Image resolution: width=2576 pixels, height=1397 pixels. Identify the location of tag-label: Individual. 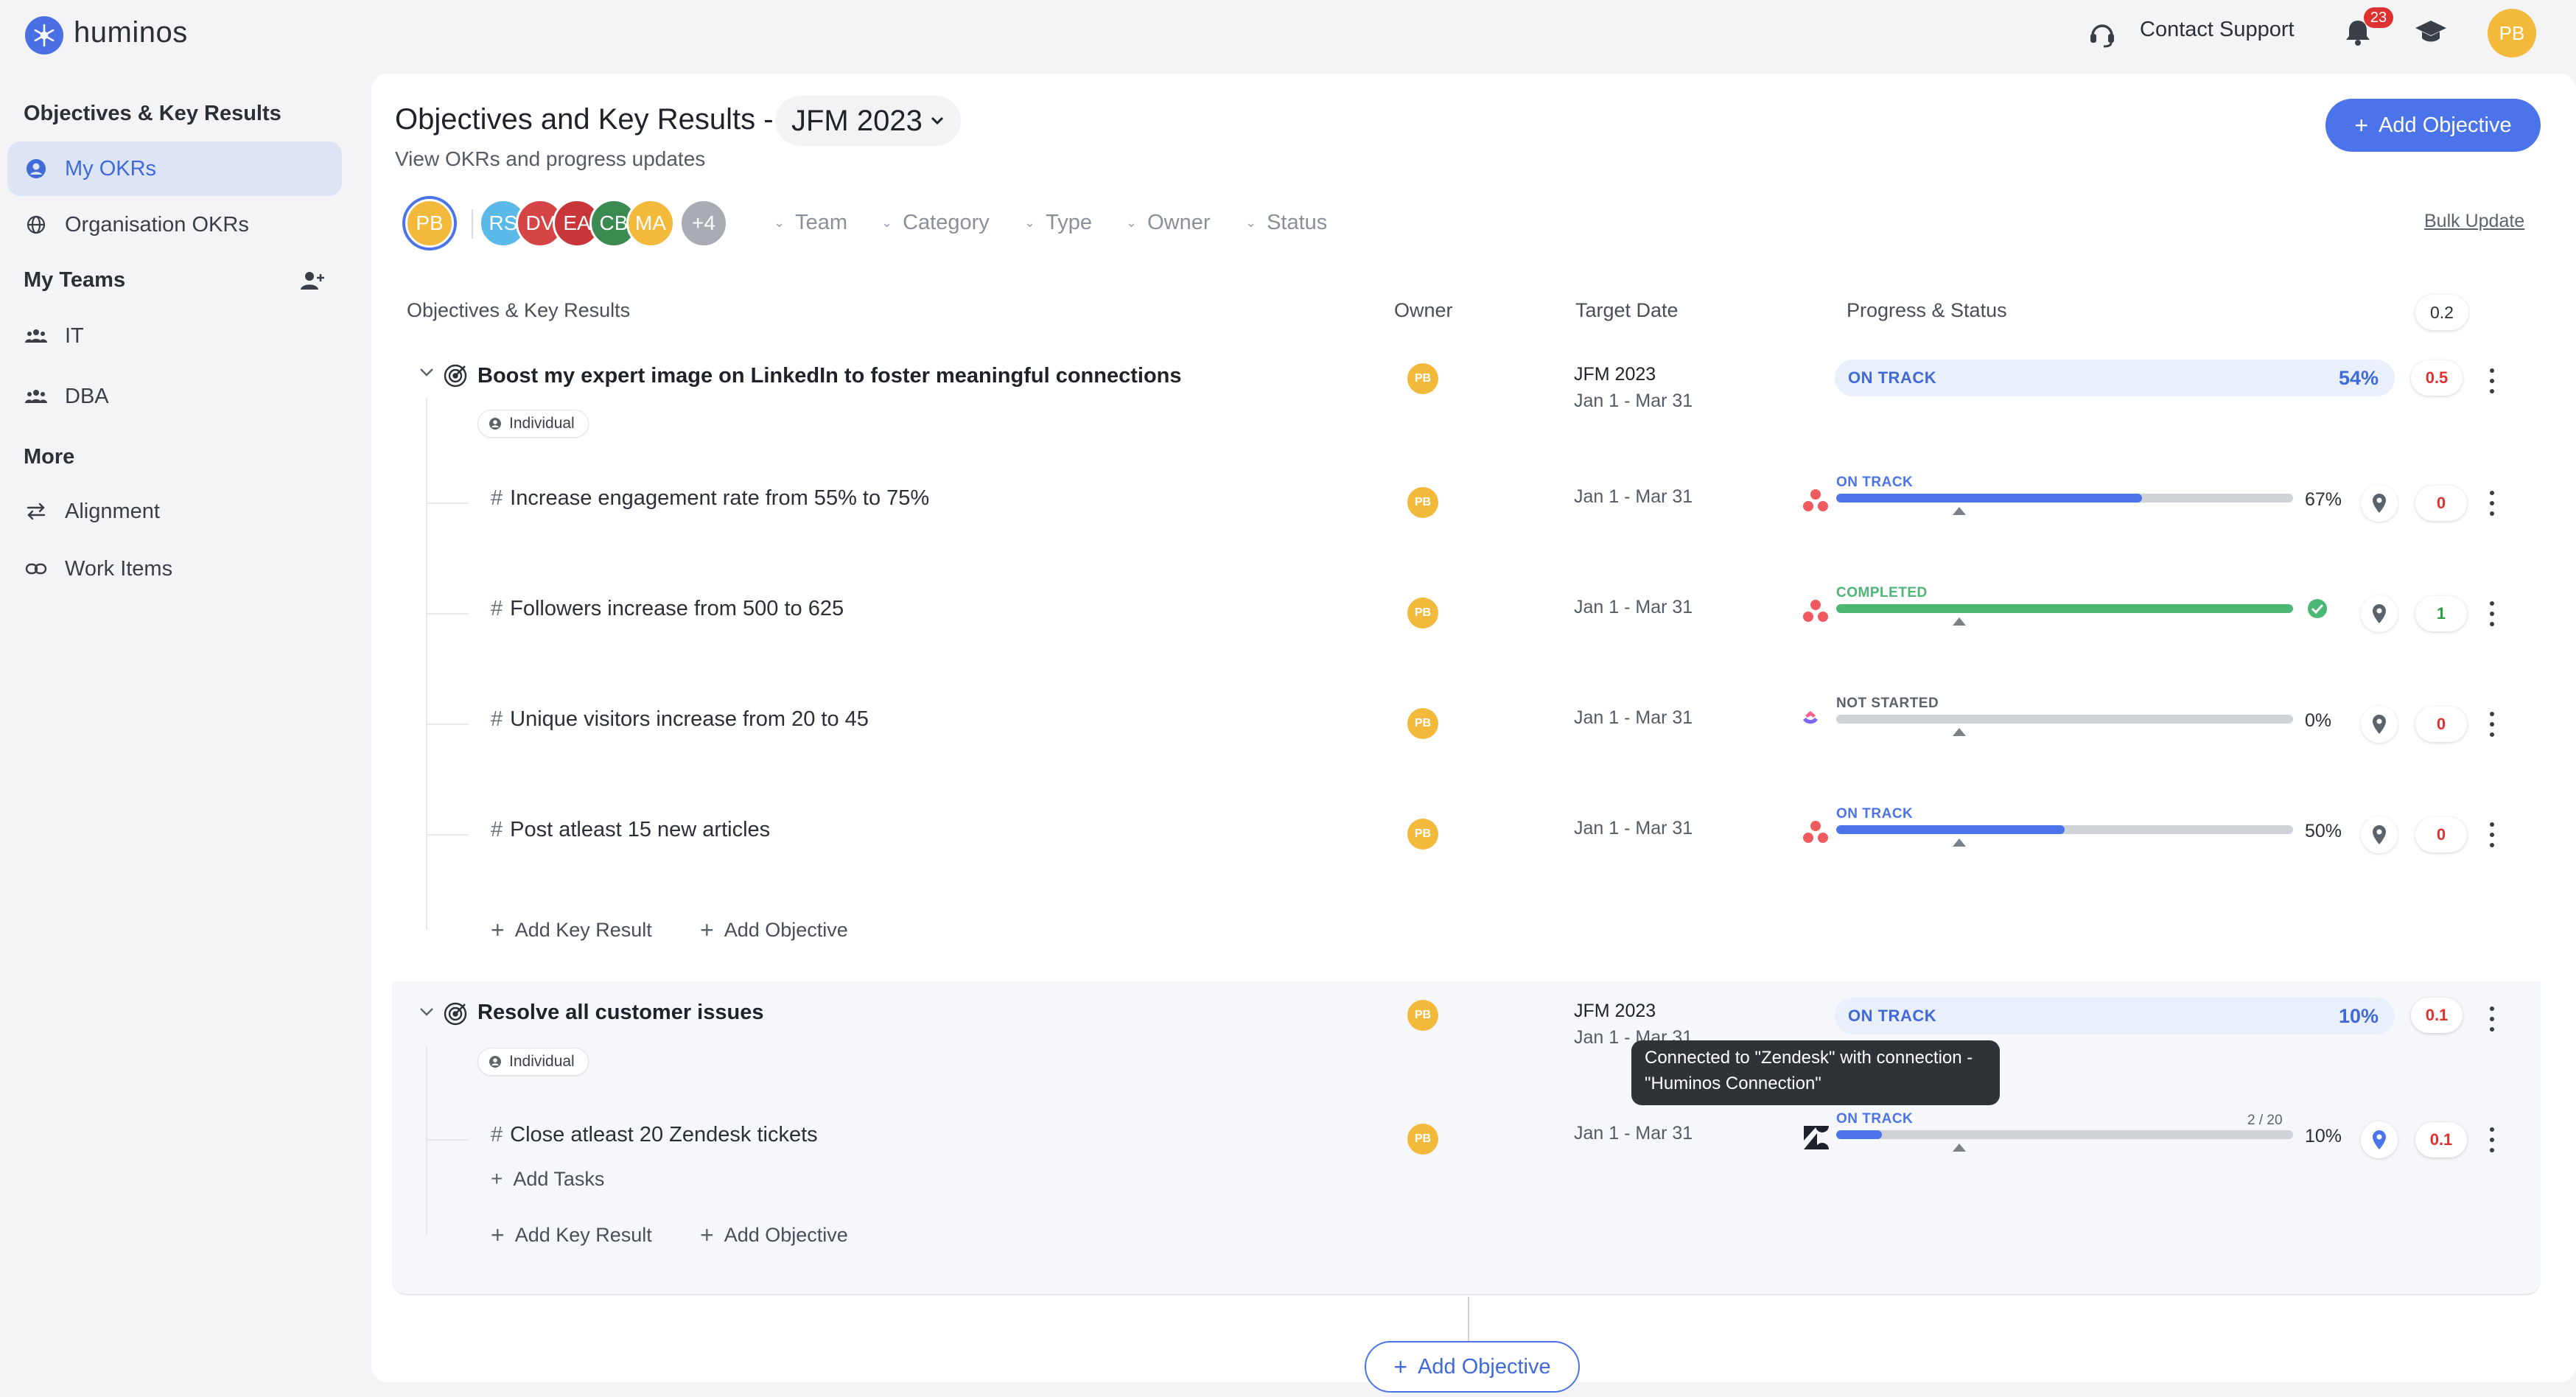
(542, 423).